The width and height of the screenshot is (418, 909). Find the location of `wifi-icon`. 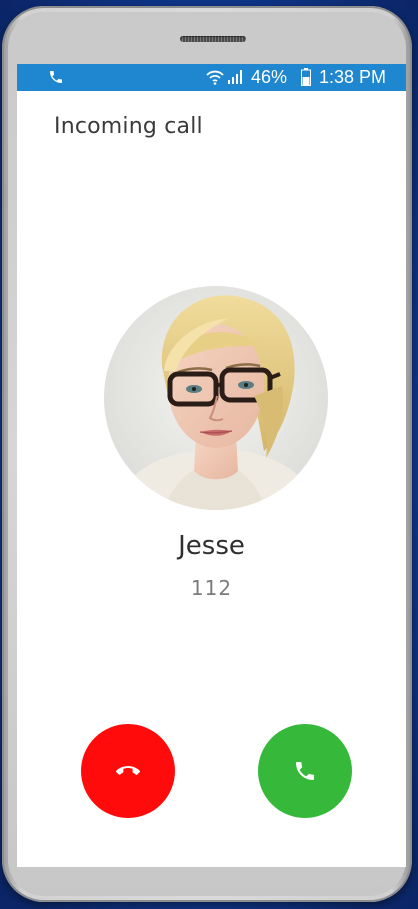

wifi-icon is located at coordinates (215, 77).